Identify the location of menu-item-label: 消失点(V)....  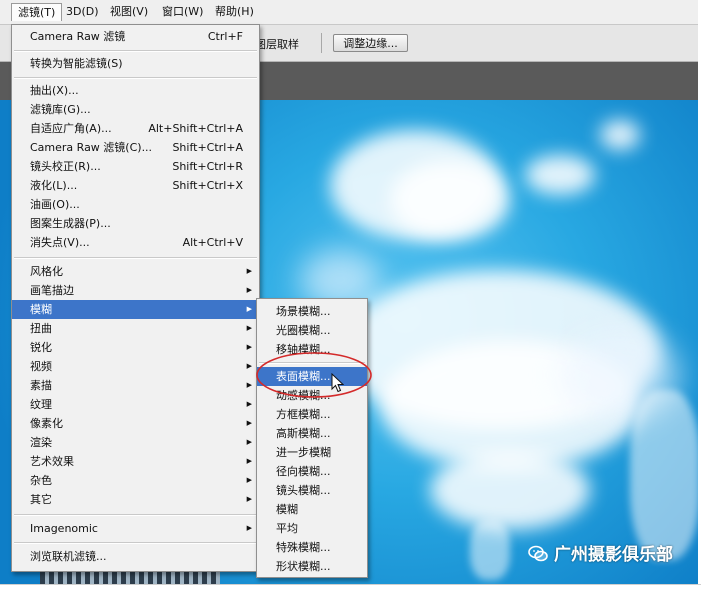
(60, 242).